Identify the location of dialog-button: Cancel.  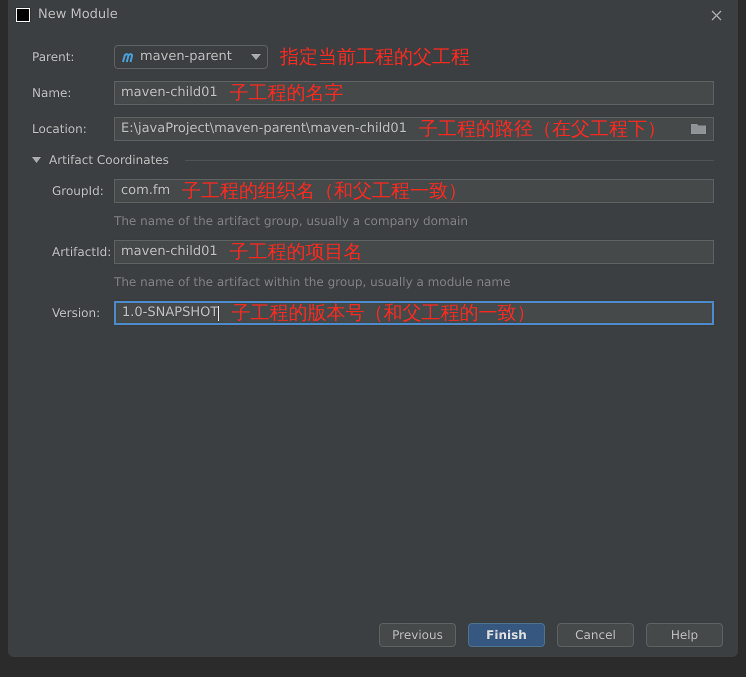
(595, 635).